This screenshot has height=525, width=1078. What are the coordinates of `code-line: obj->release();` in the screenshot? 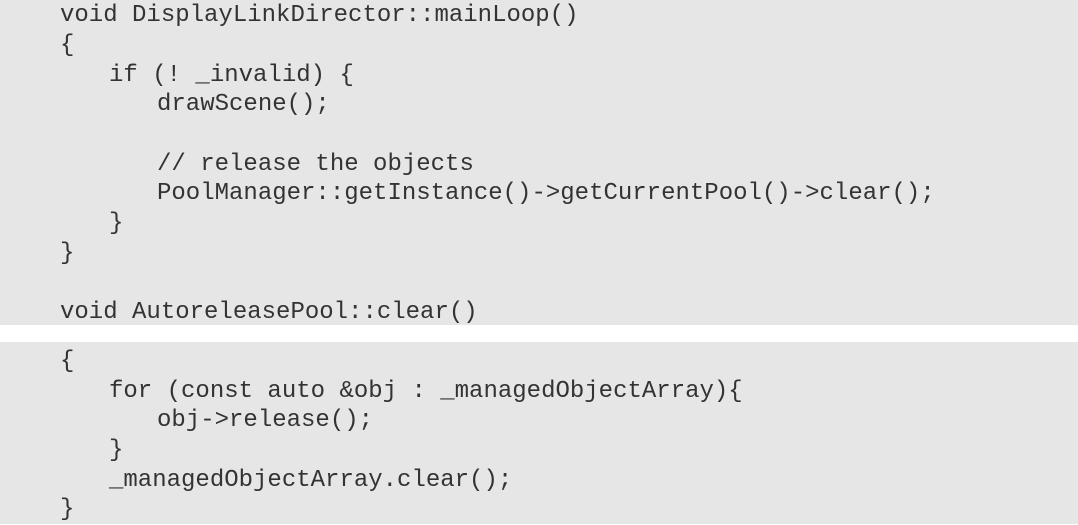 It's located at (265, 420).